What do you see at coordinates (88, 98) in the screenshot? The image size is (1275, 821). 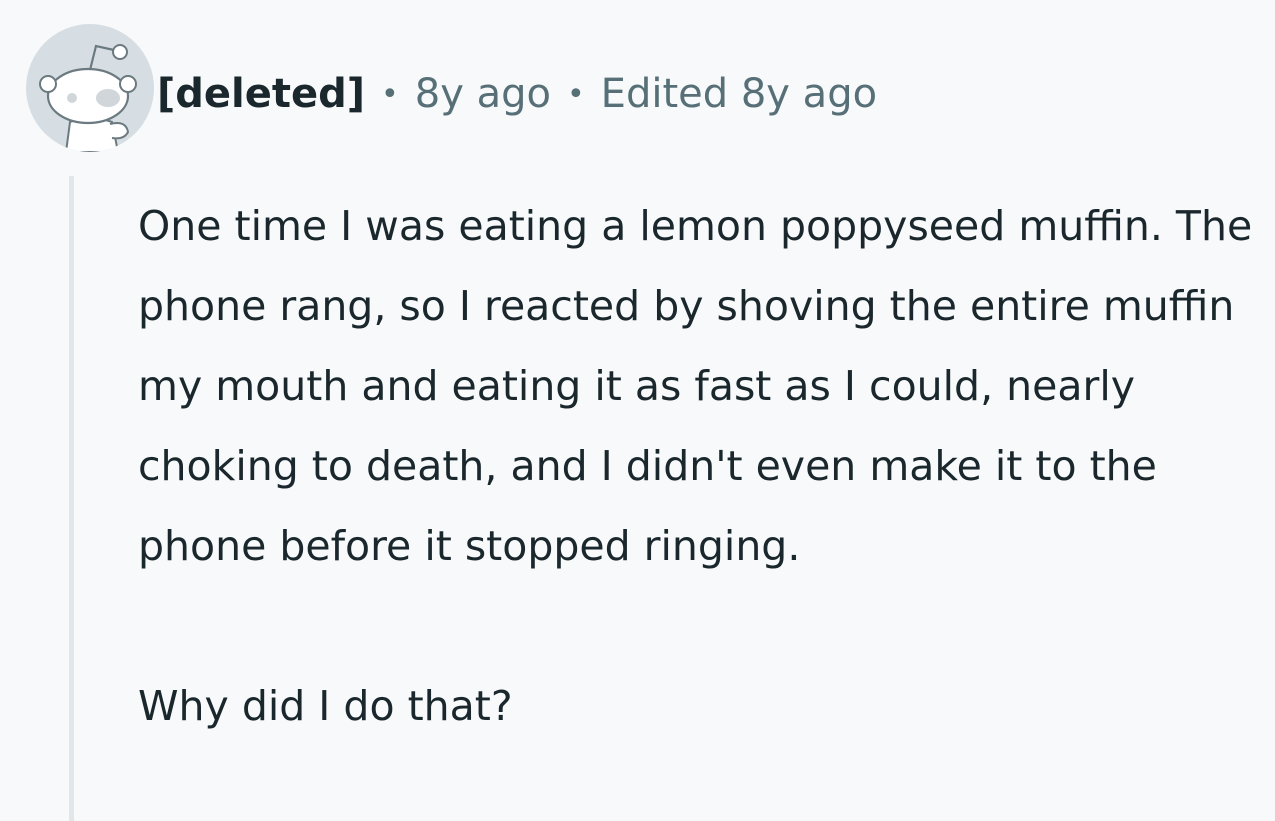 I see `snoo-icon` at bounding box center [88, 98].